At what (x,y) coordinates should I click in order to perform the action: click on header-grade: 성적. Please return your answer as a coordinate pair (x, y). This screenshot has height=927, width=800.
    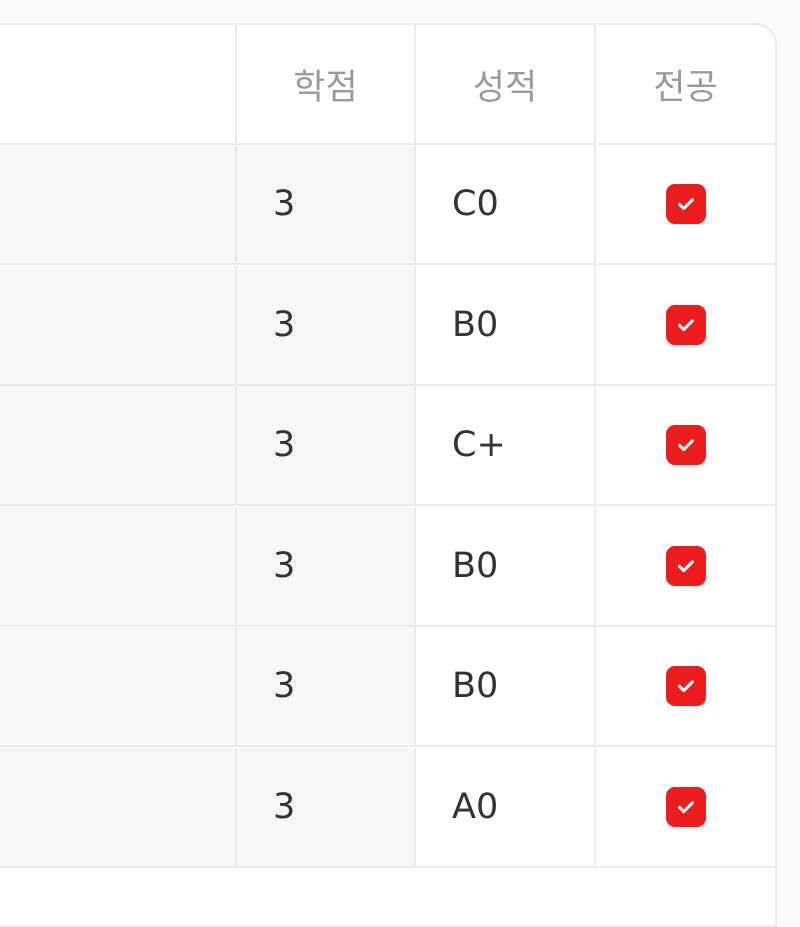
    Looking at the image, I should click on (506, 84).